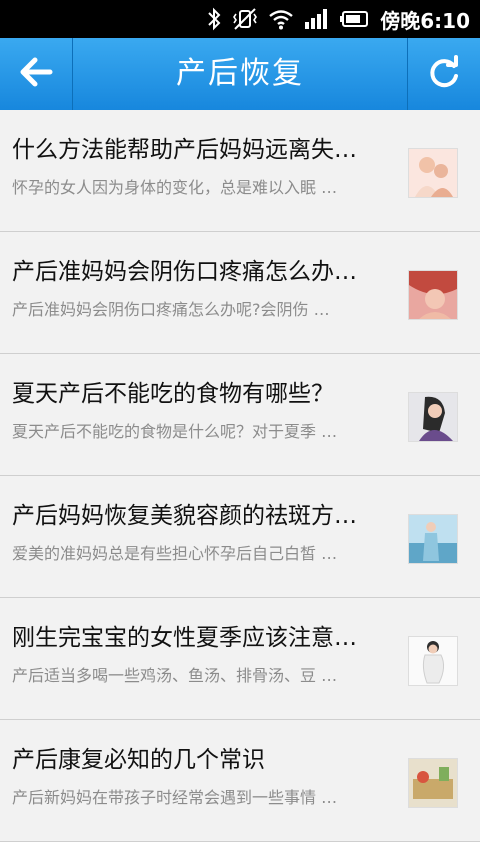  I want to click on refresh-icon, so click(444, 74).